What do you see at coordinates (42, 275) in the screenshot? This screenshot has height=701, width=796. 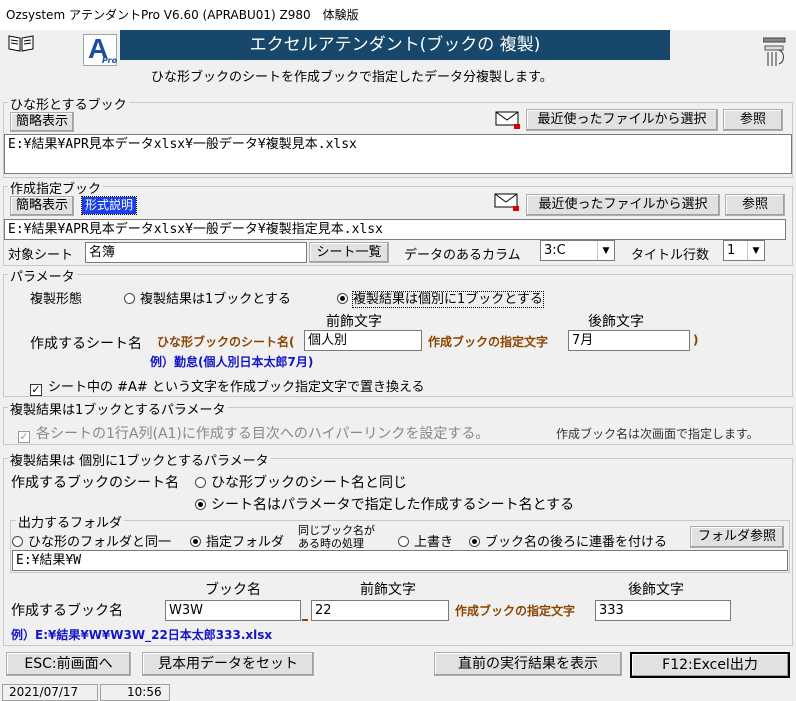 I see `params-group-label: パラメータ` at bounding box center [42, 275].